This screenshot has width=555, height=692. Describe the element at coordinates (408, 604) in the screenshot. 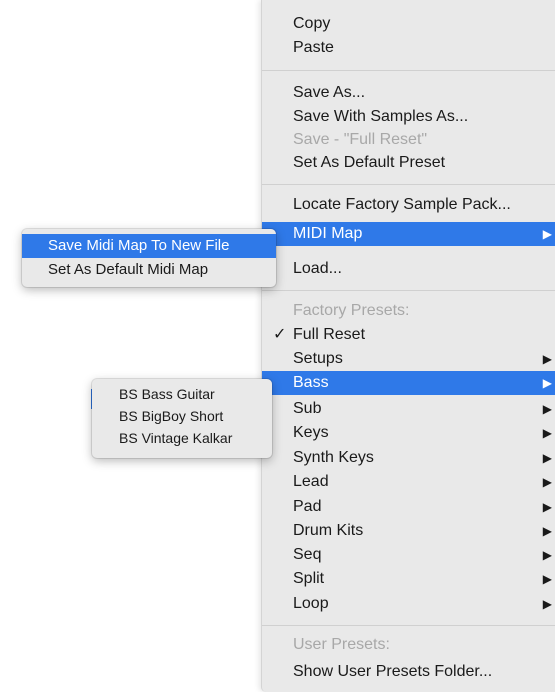

I see `menu-item-loop: Loop ▶` at that location.